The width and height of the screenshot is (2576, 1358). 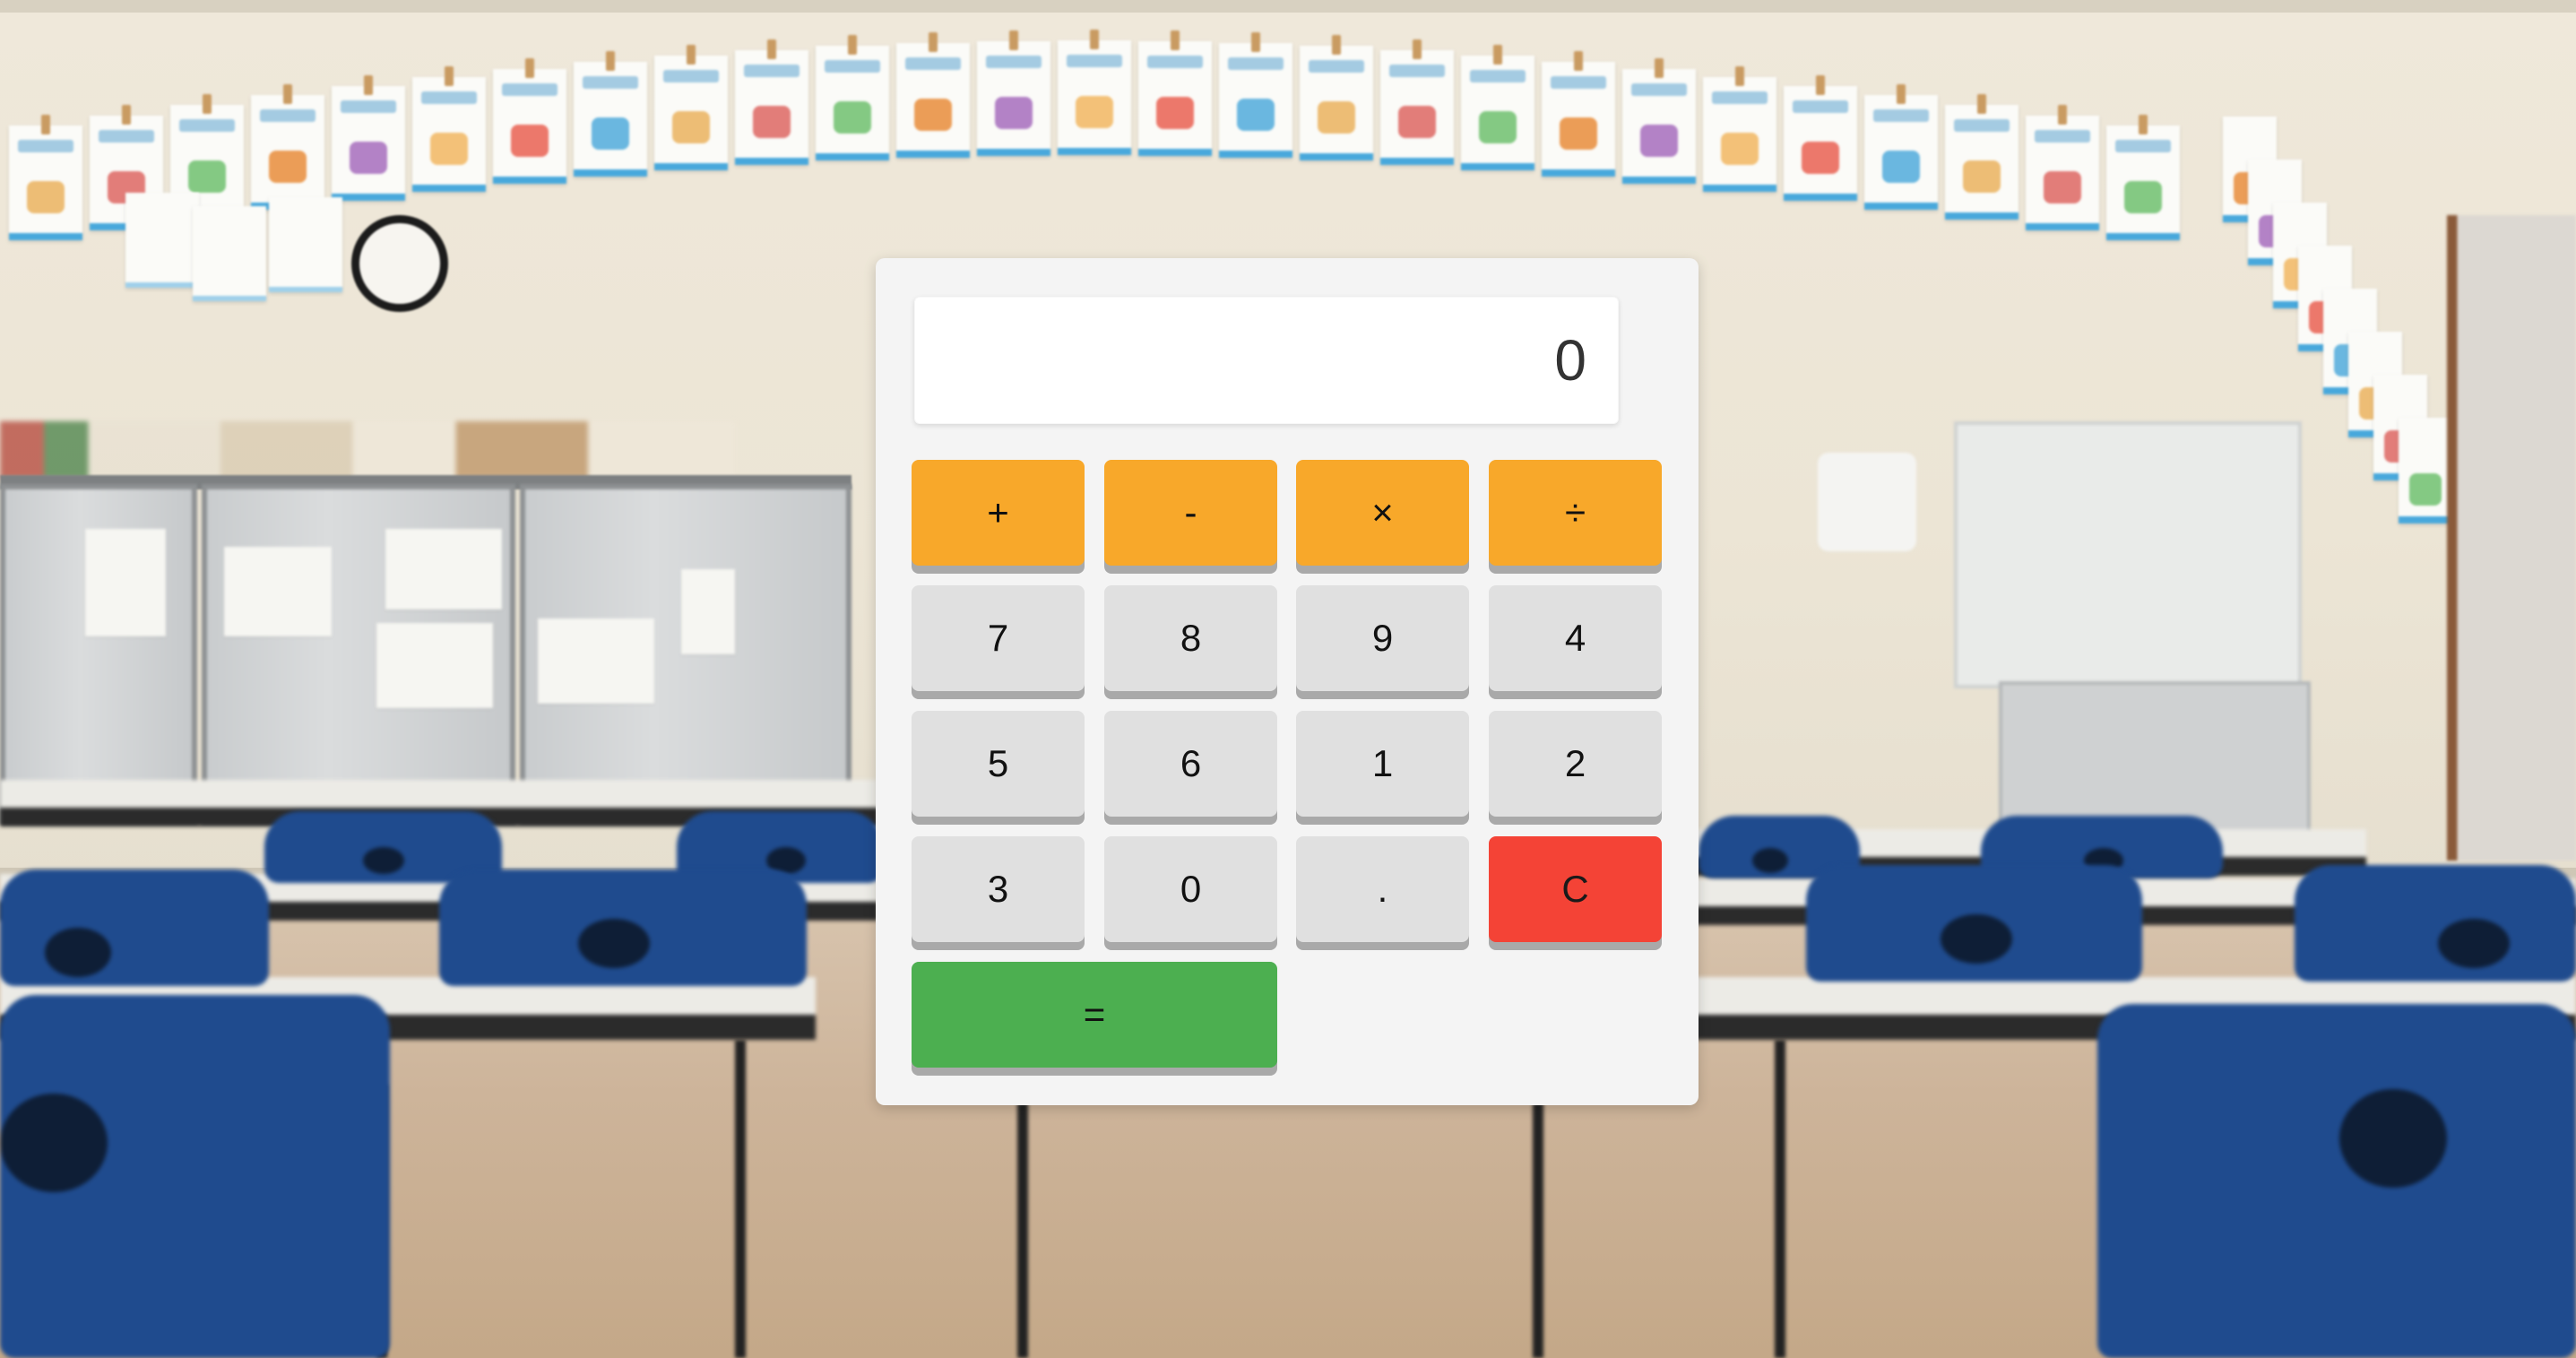 I want to click on digit-8-button: 8, so click(x=1190, y=638).